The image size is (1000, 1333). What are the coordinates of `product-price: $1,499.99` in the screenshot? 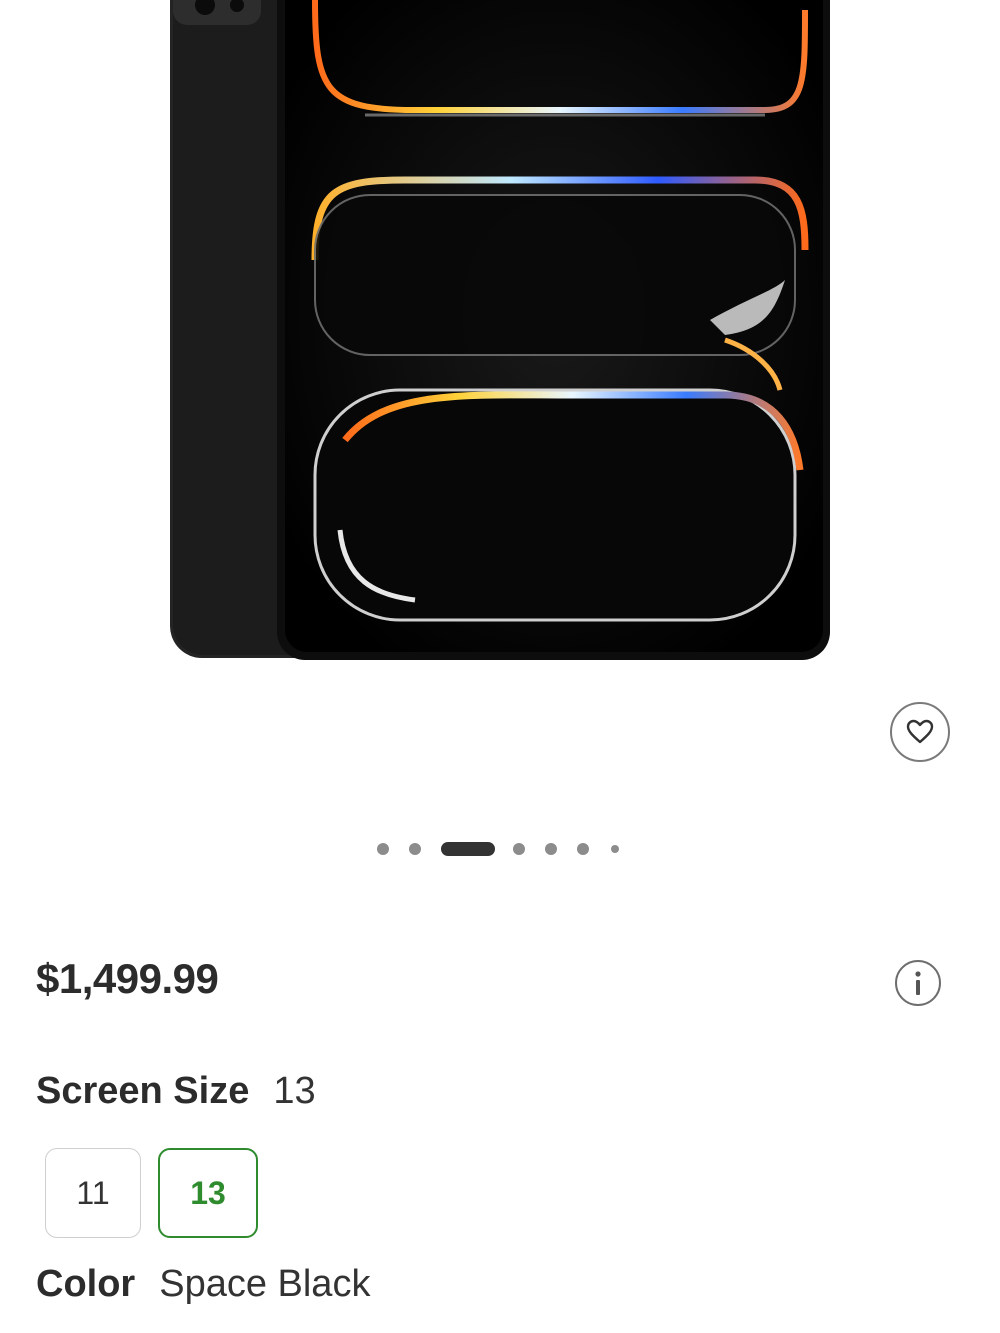 It's located at (127, 978).